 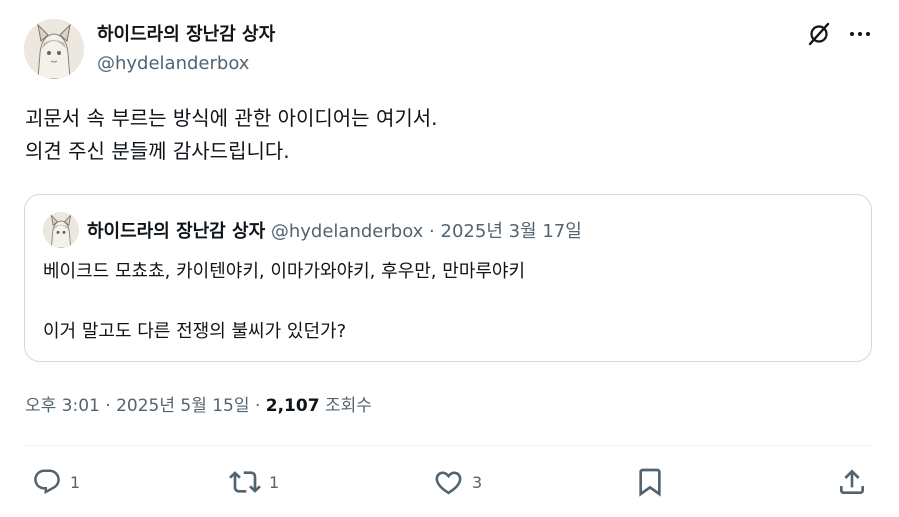 What do you see at coordinates (186, 33) in the screenshot?
I see `author-name: 하이드라의 장난감 상자` at bounding box center [186, 33].